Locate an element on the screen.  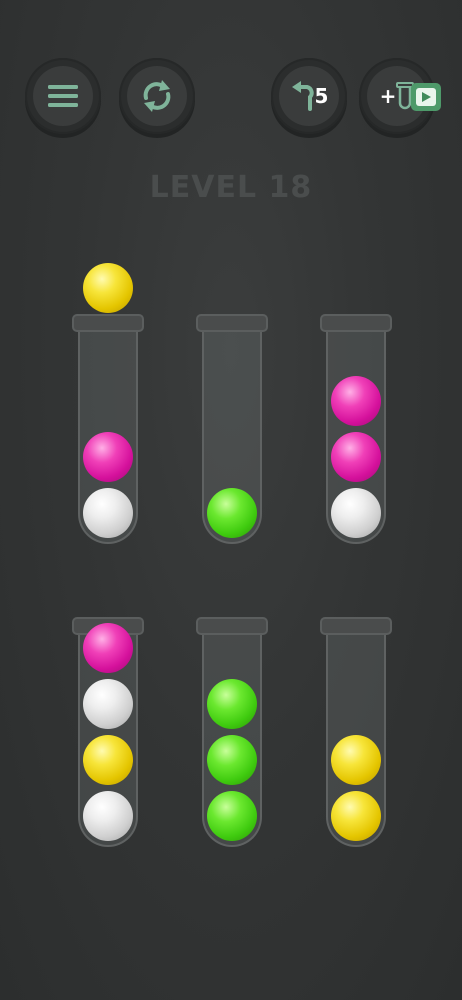
menu-button is located at coordinates (63, 96).